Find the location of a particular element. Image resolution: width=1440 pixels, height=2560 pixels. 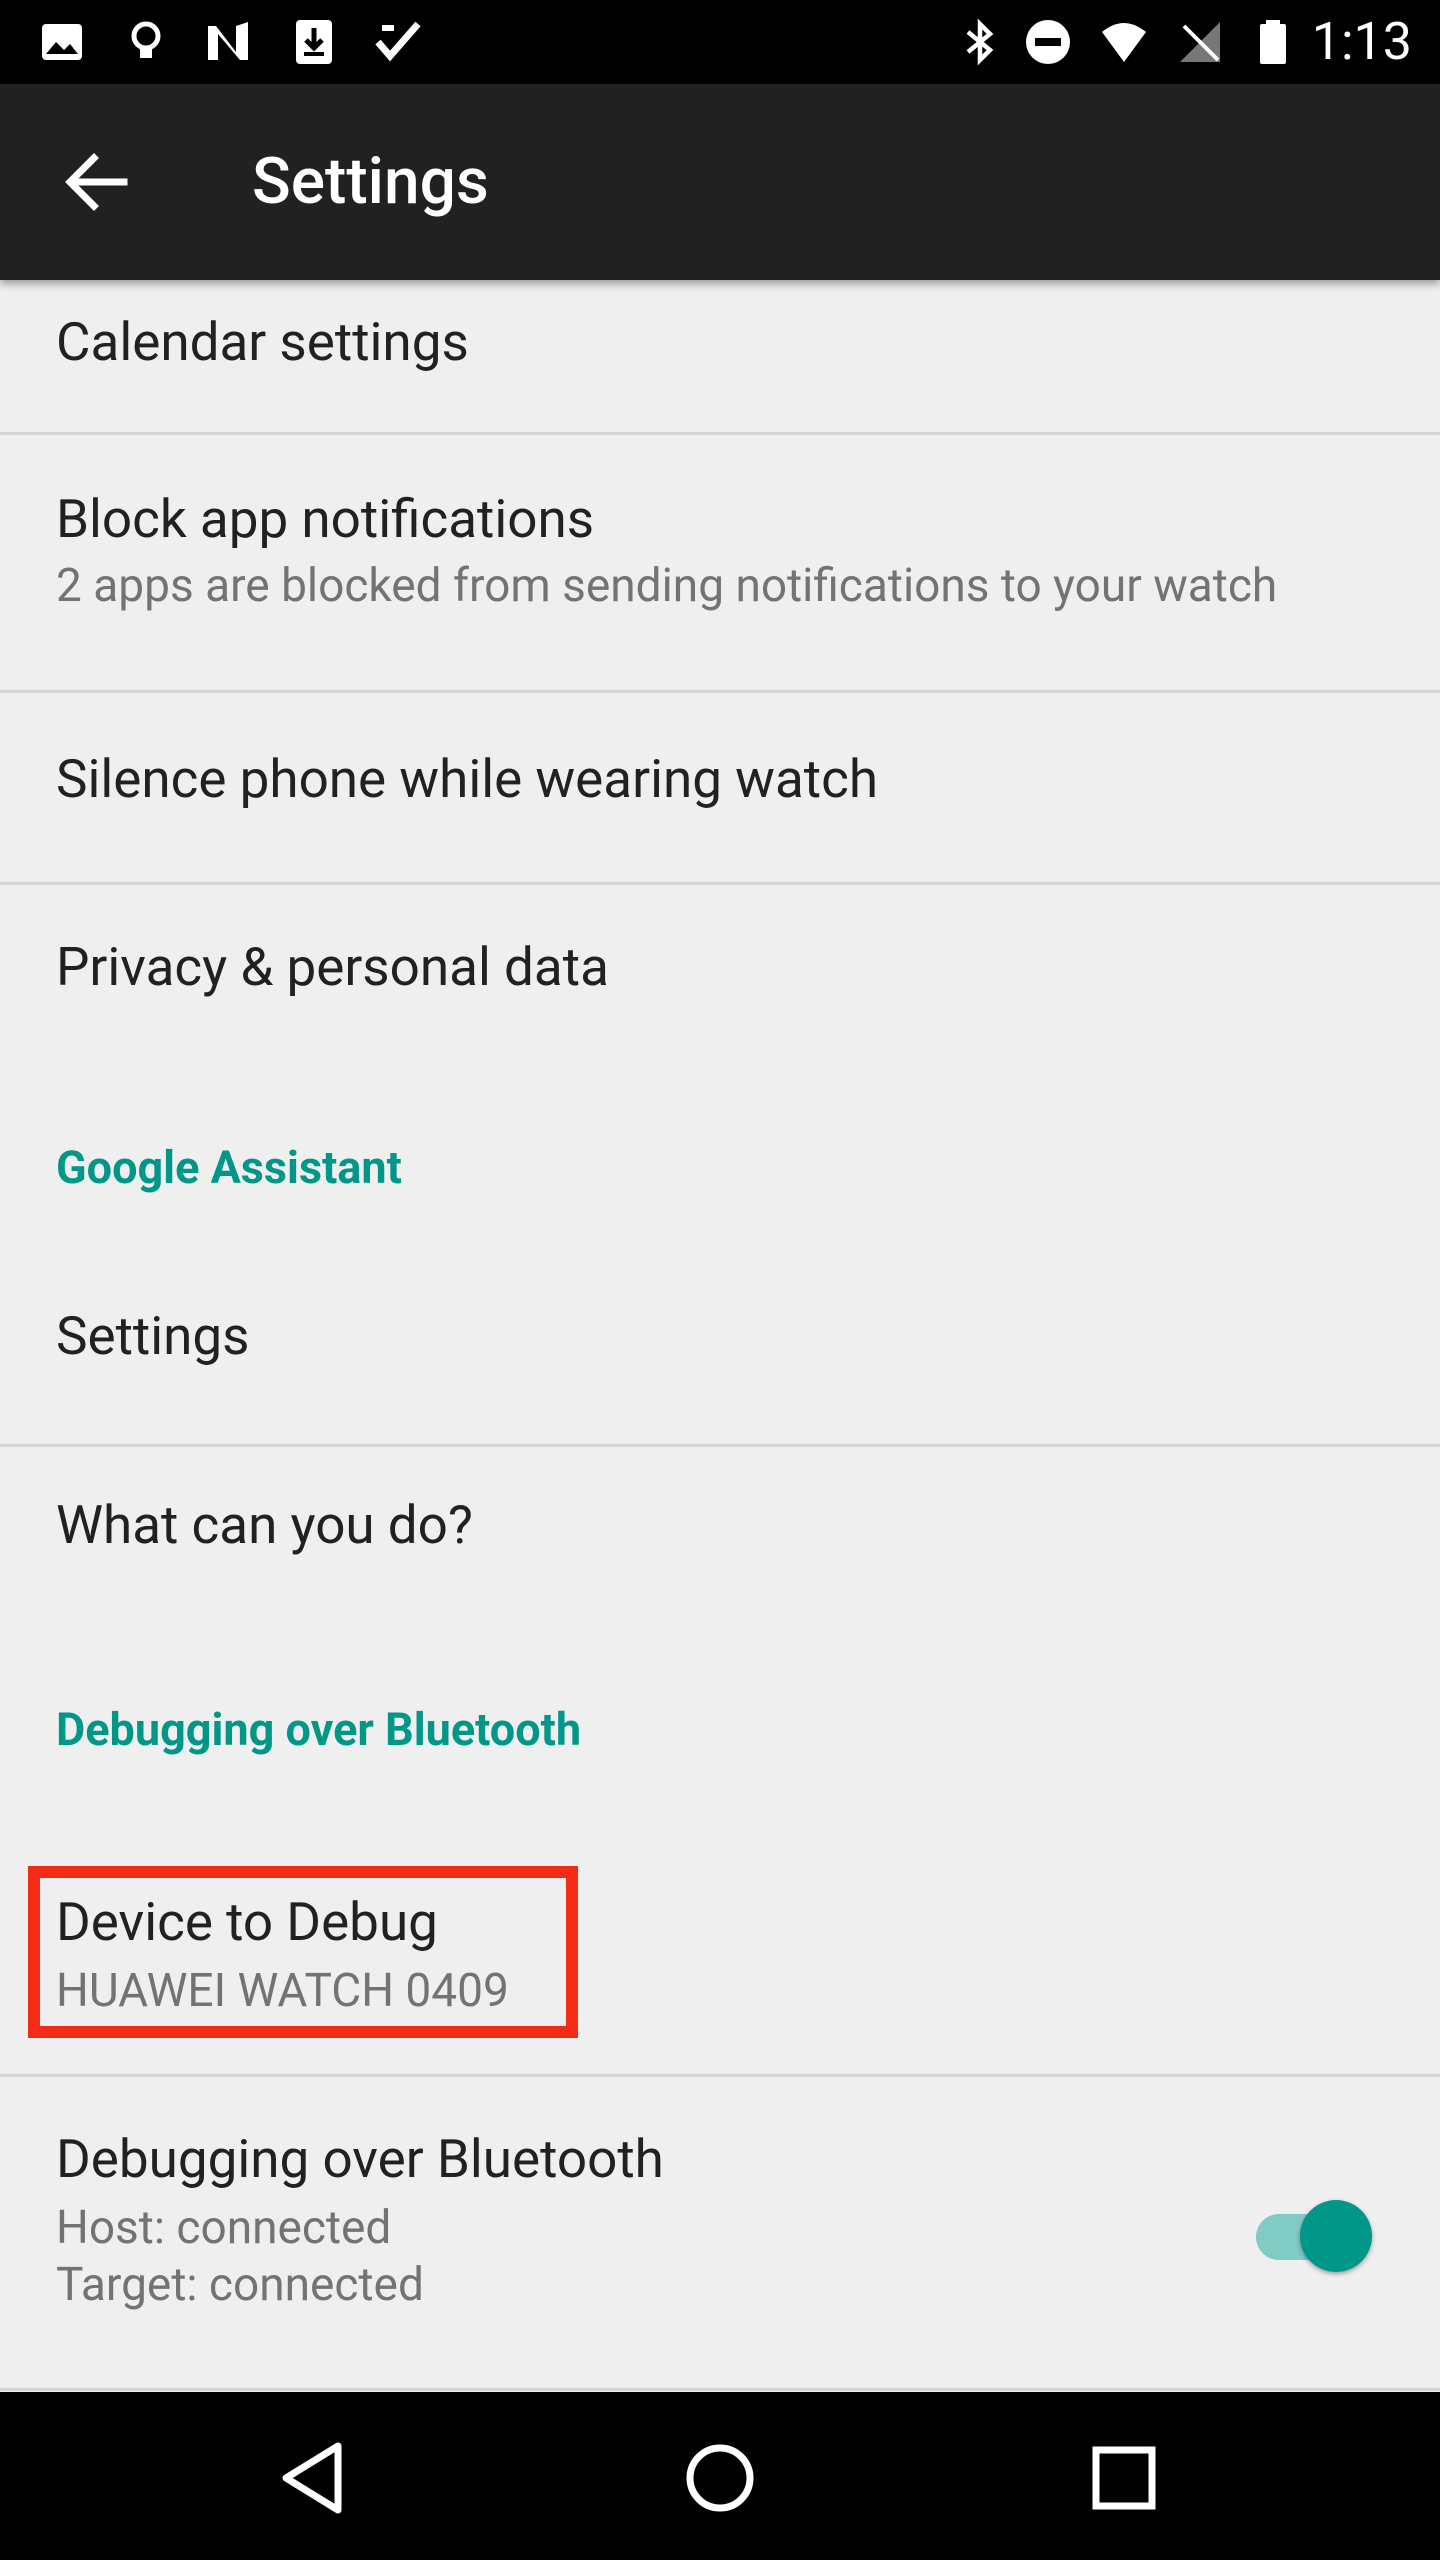

arrow-back-icon is located at coordinates (100, 182).